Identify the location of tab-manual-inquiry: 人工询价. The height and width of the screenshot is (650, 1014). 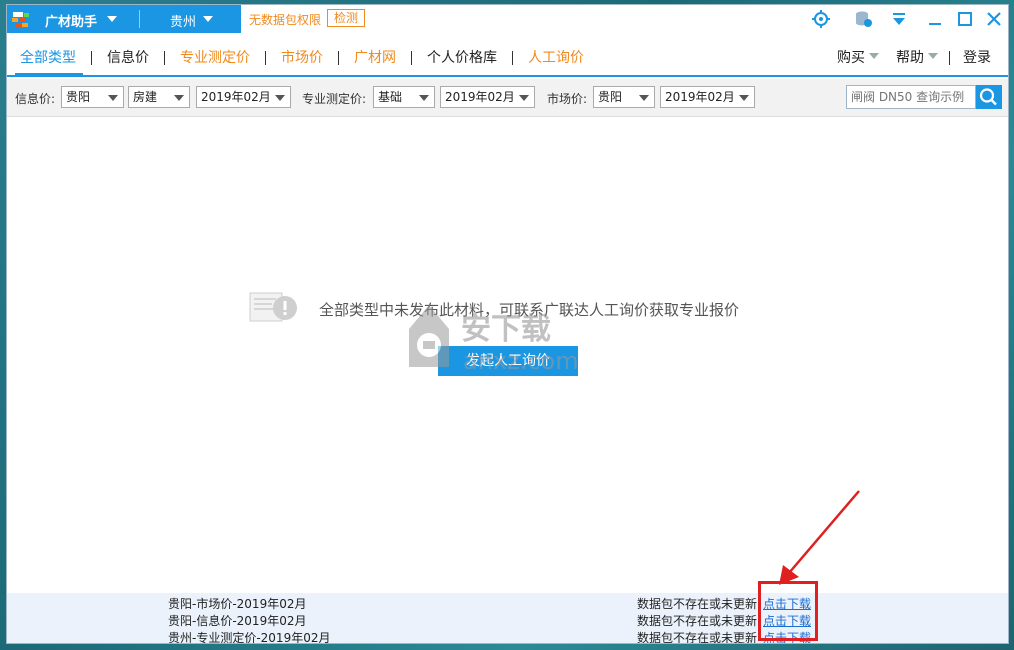
(556, 57).